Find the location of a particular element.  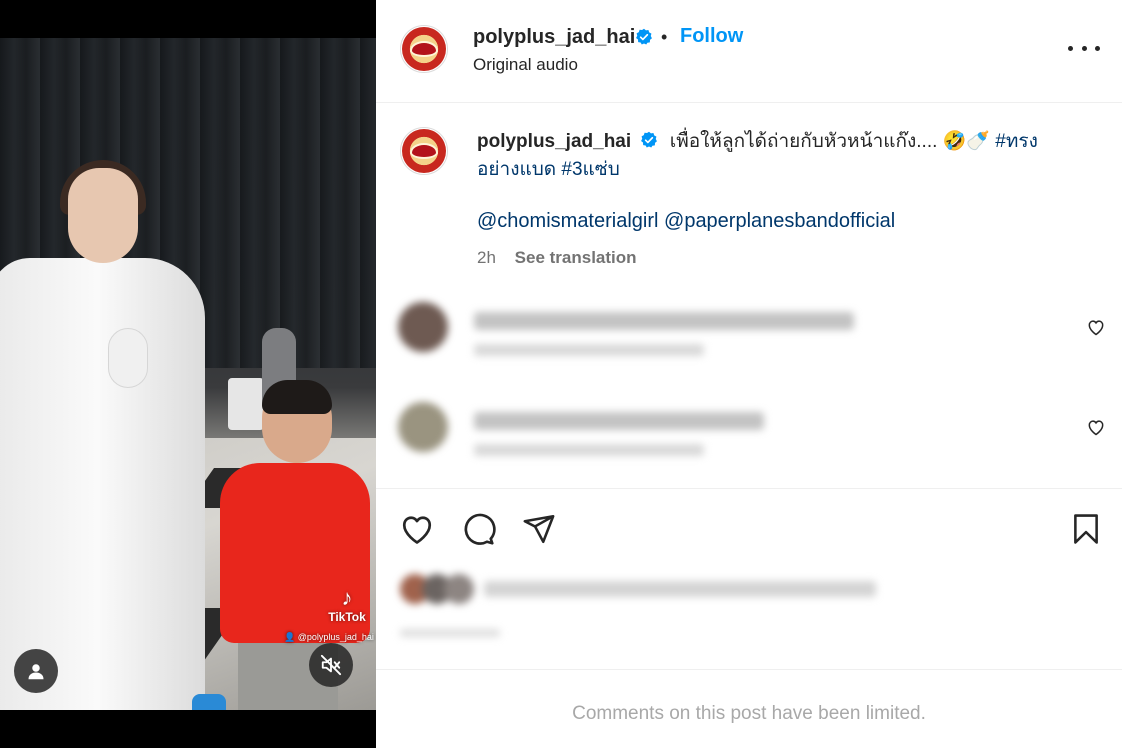

tiktok-handle: 👤 @polyplus_jad_hai is located at coordinates (329, 637).